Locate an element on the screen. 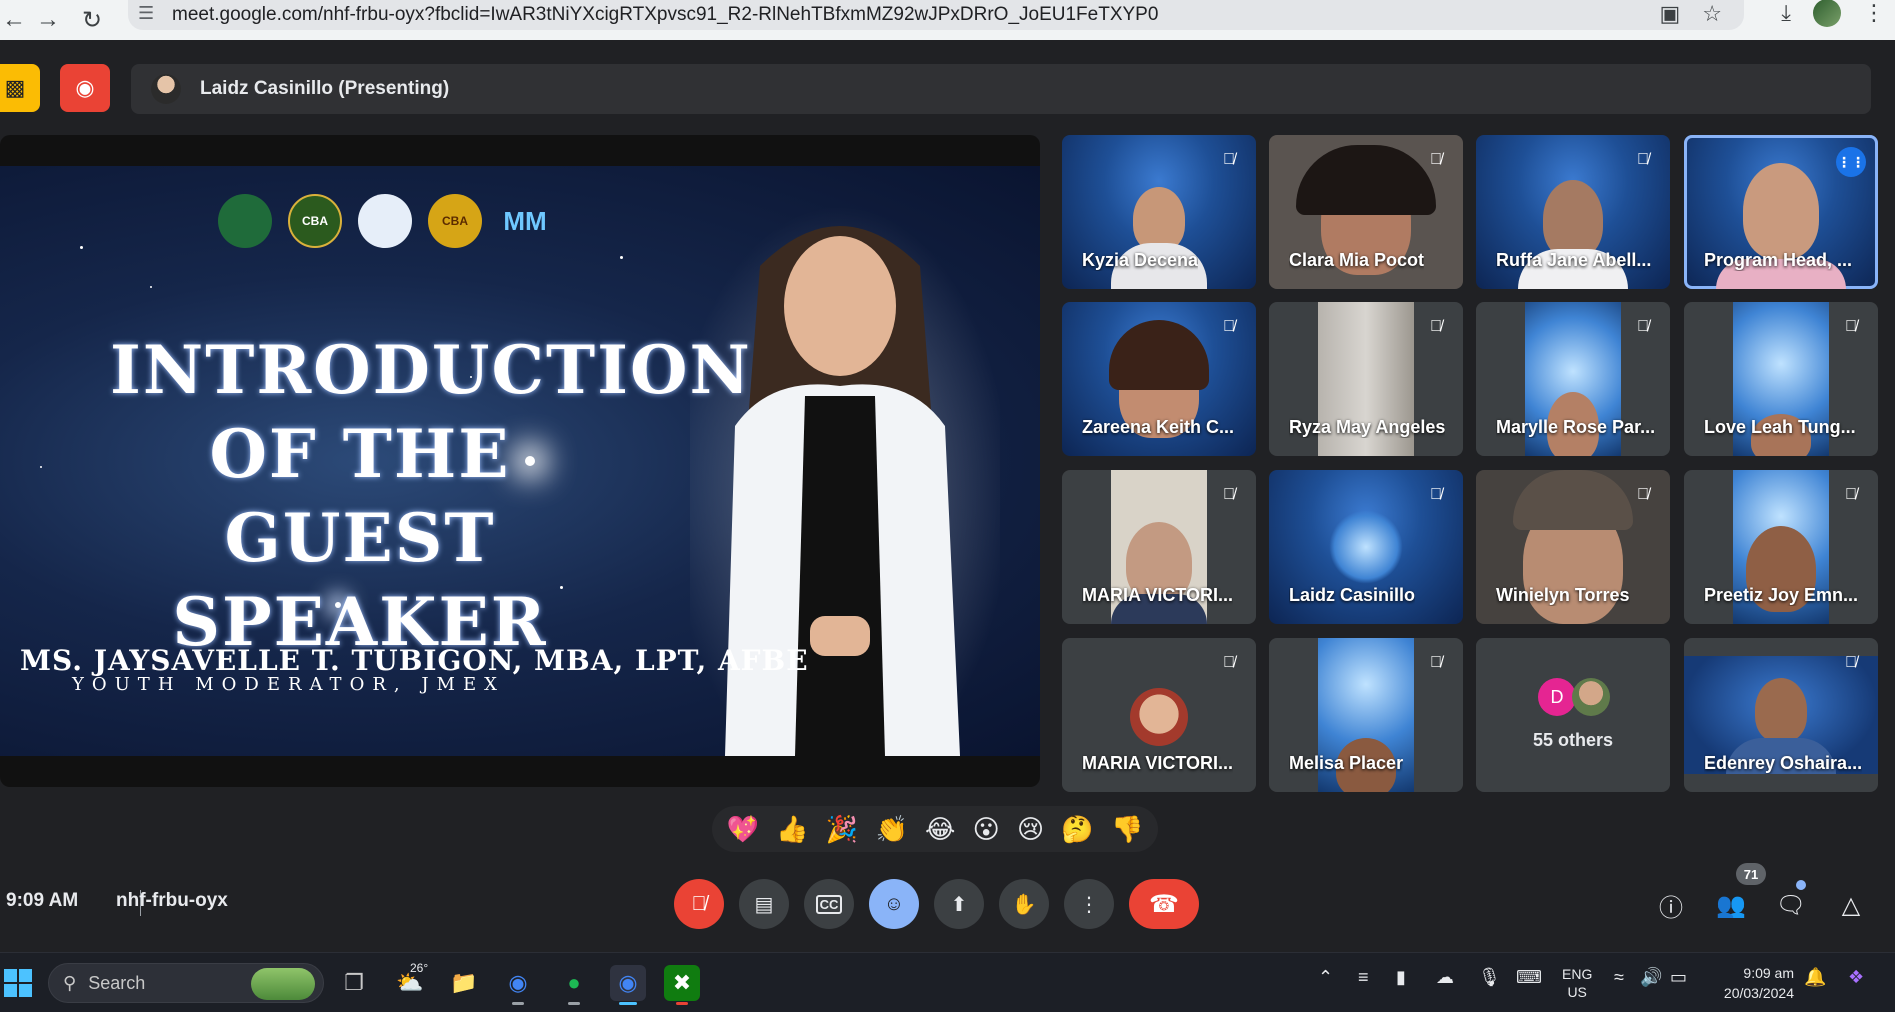 The height and width of the screenshot is (1012, 1895). school-logo is located at coordinates (245, 221).